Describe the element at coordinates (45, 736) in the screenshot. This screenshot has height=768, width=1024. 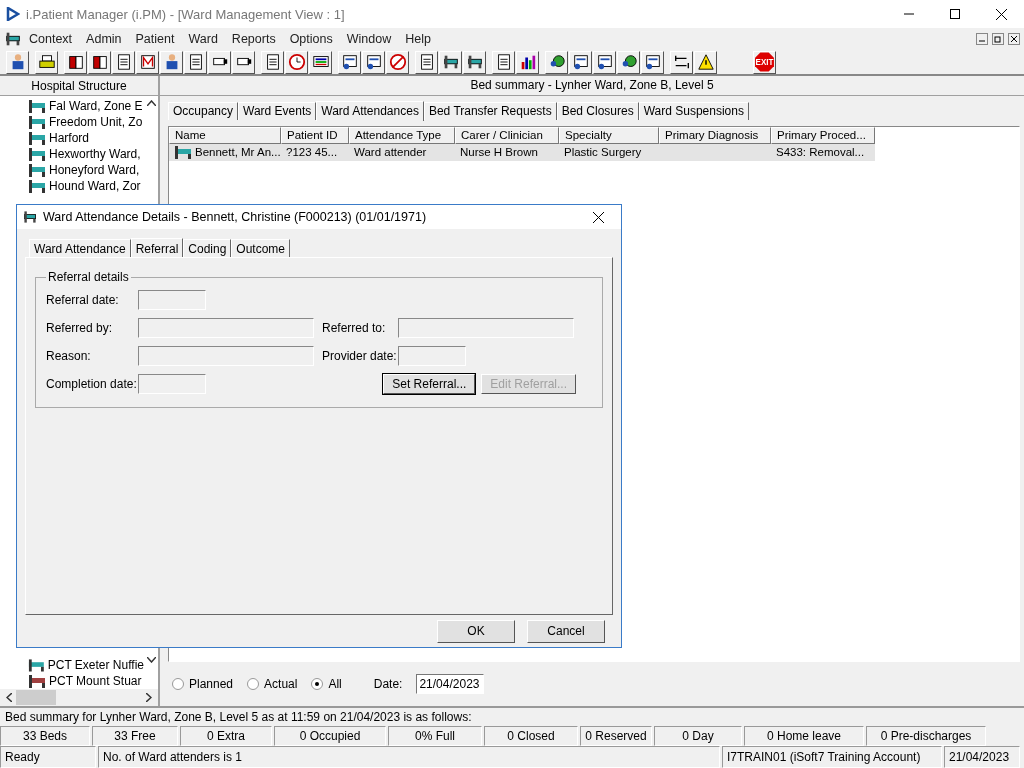
I see `status-counter: 33 Beds` at that location.